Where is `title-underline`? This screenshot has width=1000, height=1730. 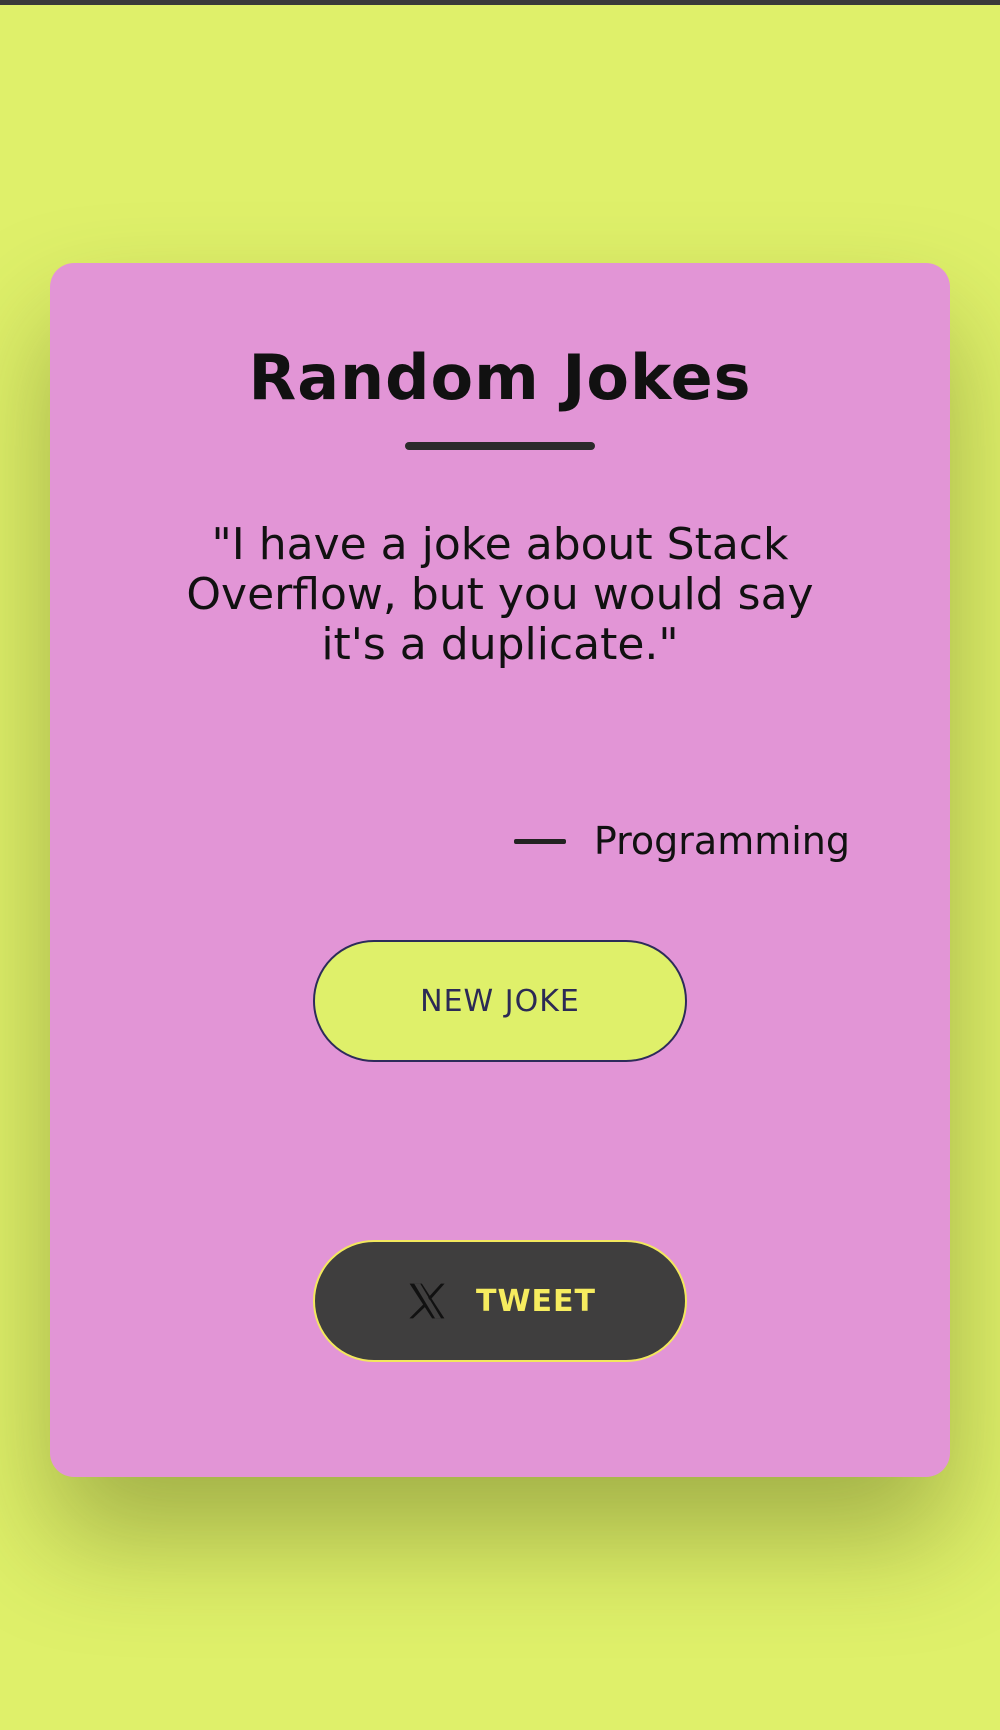 title-underline is located at coordinates (500, 446).